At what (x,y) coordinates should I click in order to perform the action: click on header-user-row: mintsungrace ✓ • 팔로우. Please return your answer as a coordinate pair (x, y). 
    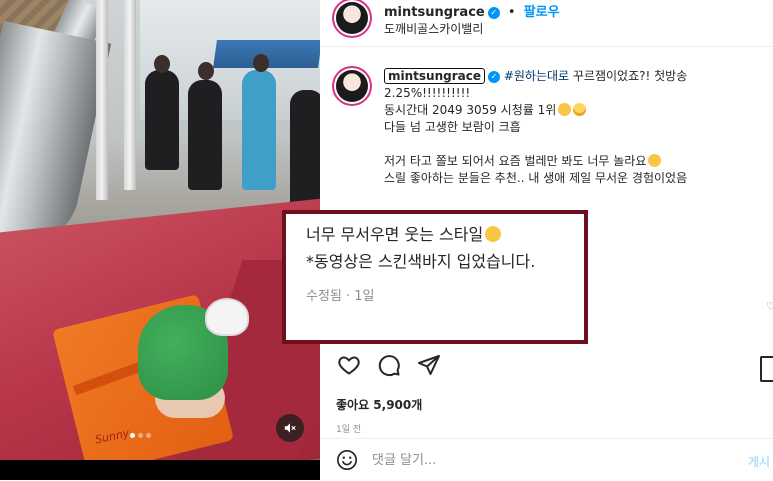
    Looking at the image, I should click on (472, 10).